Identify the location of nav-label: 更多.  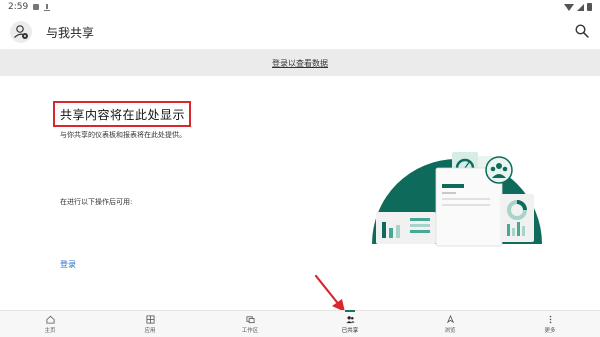
(550, 330).